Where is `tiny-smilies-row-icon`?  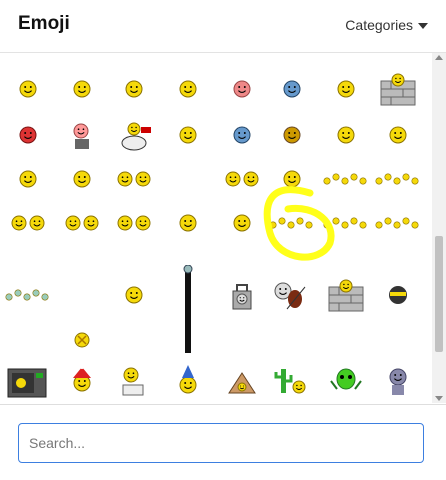 tiny-smilies-row-icon is located at coordinates (346, 223).